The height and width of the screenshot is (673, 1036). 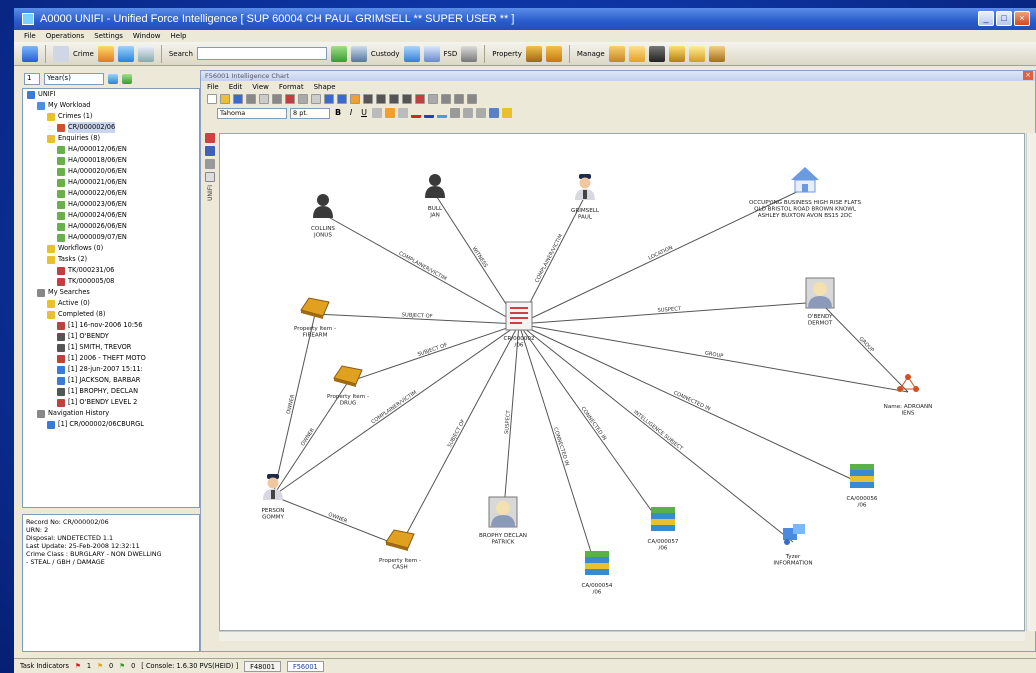 What do you see at coordinates (442, 113) in the screenshot?
I see `fill-color-icon` at bounding box center [442, 113].